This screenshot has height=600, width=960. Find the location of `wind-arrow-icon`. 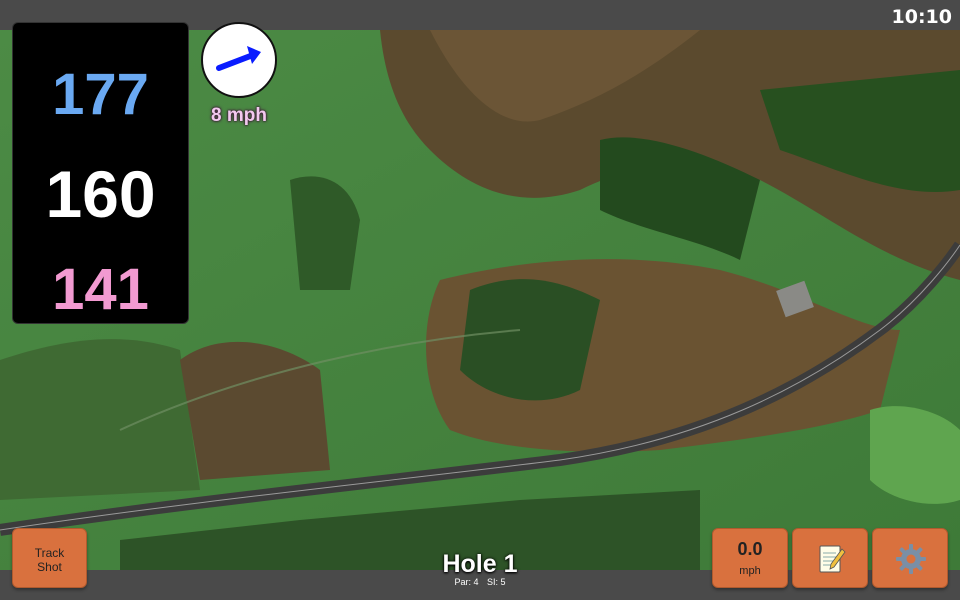

wind-arrow-icon is located at coordinates (238, 58).